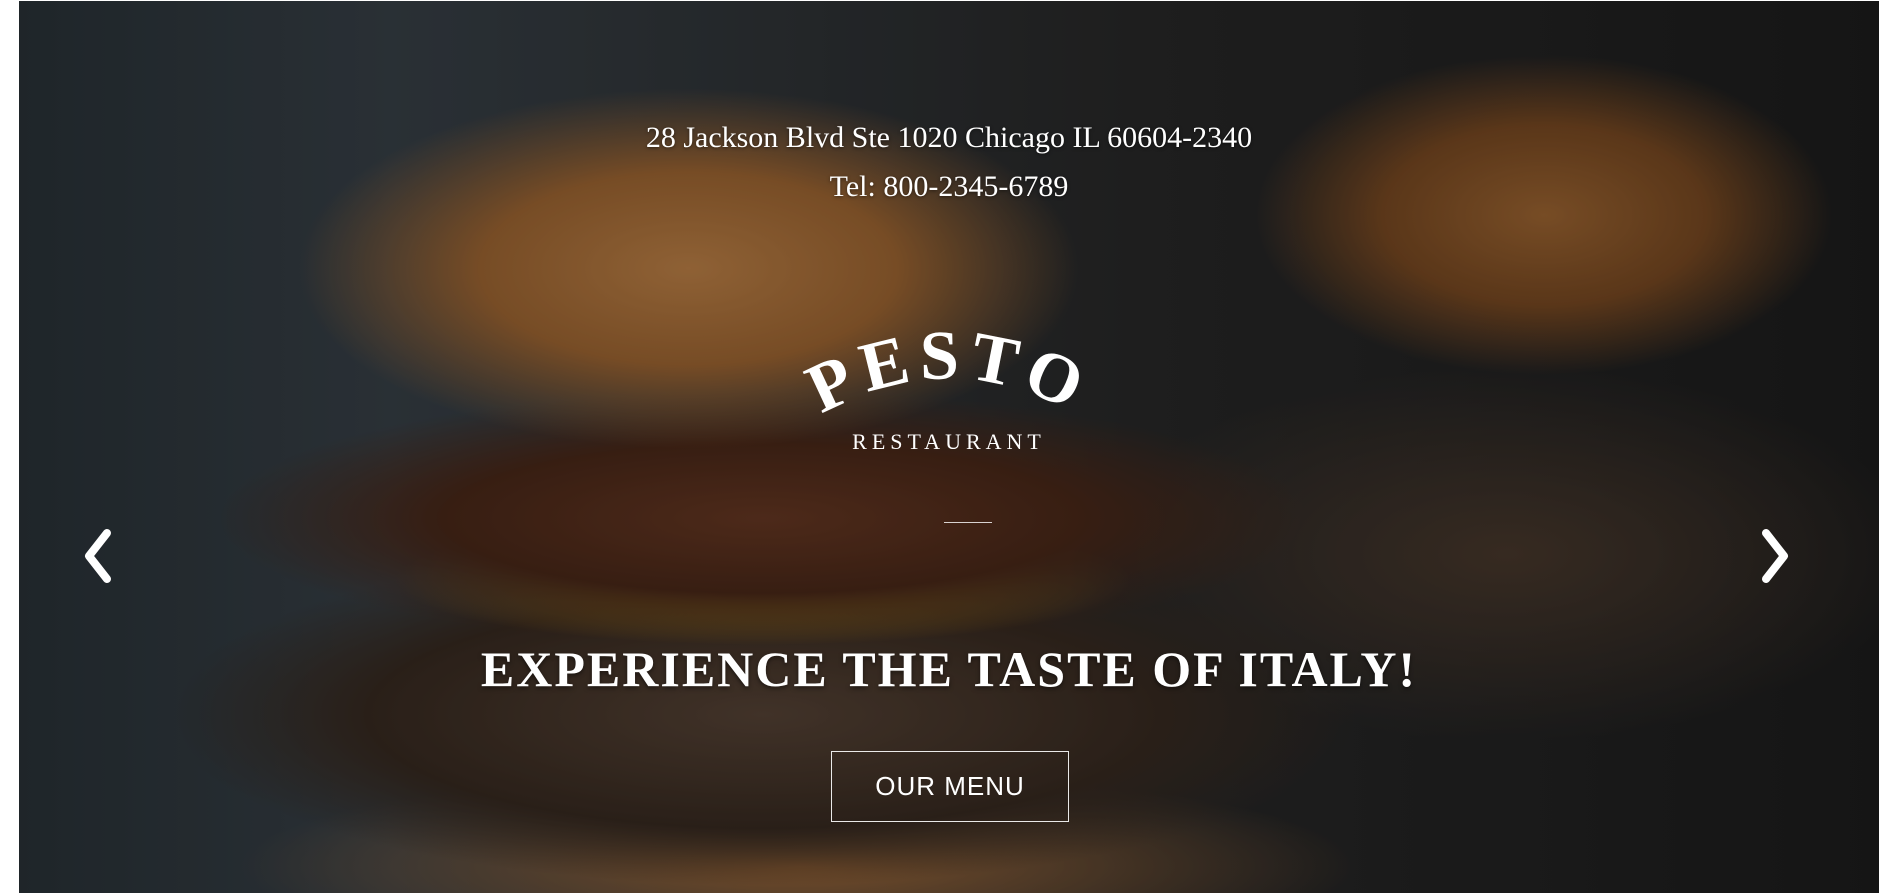 The image size is (1898, 894). What do you see at coordinates (949, 186) in the screenshot?
I see `restaurant-phone: Tel: 800-2345-6789` at bounding box center [949, 186].